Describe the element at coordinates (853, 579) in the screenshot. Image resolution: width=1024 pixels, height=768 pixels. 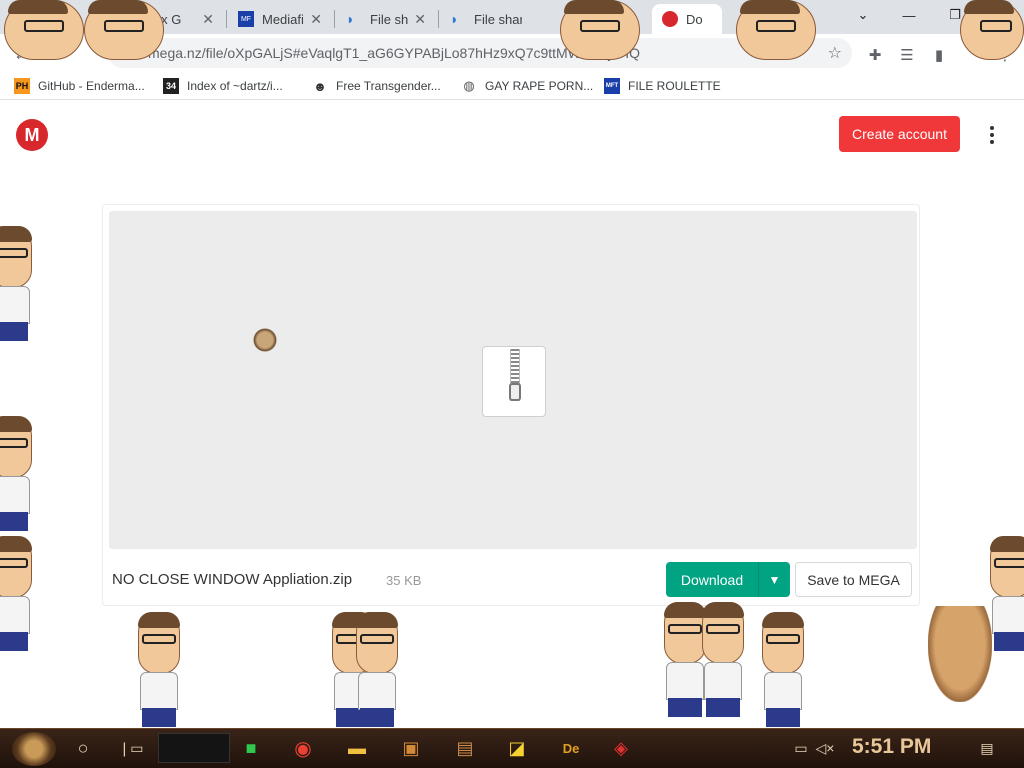
I see `save-to-mega-button: Save to MEGA` at that location.